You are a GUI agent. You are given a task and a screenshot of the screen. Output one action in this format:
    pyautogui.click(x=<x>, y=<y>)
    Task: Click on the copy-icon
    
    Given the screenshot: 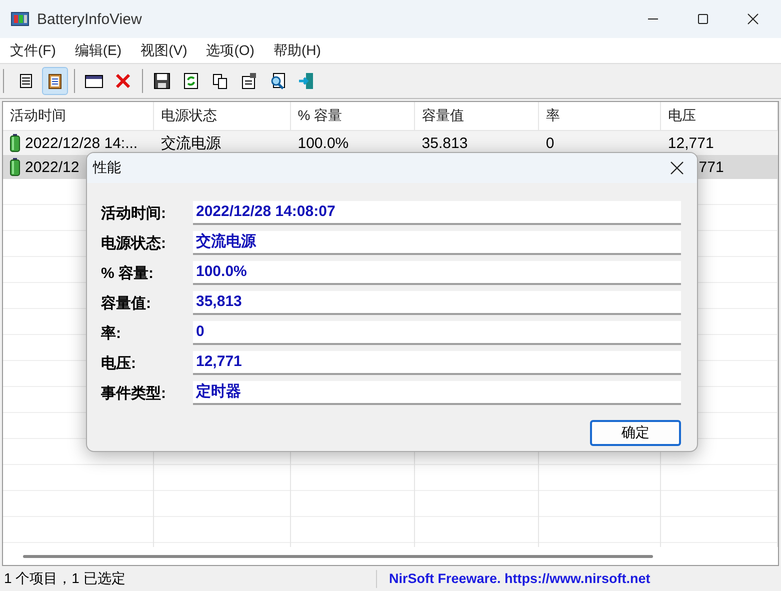 What is the action you would take?
    pyautogui.click(x=220, y=81)
    